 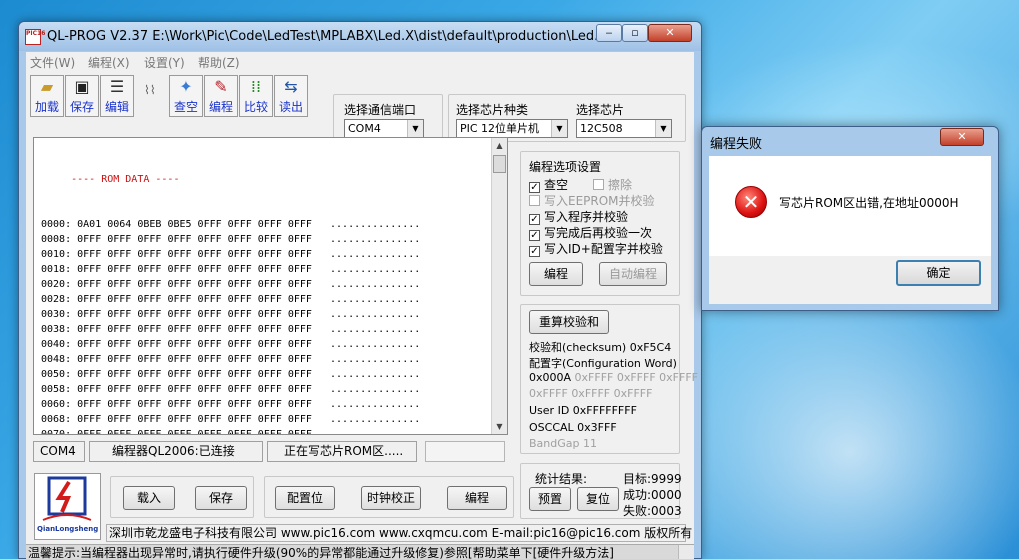 What do you see at coordinates (56, 359) in the screenshot?
I see `rom-row-addr: 0048:` at bounding box center [56, 359].